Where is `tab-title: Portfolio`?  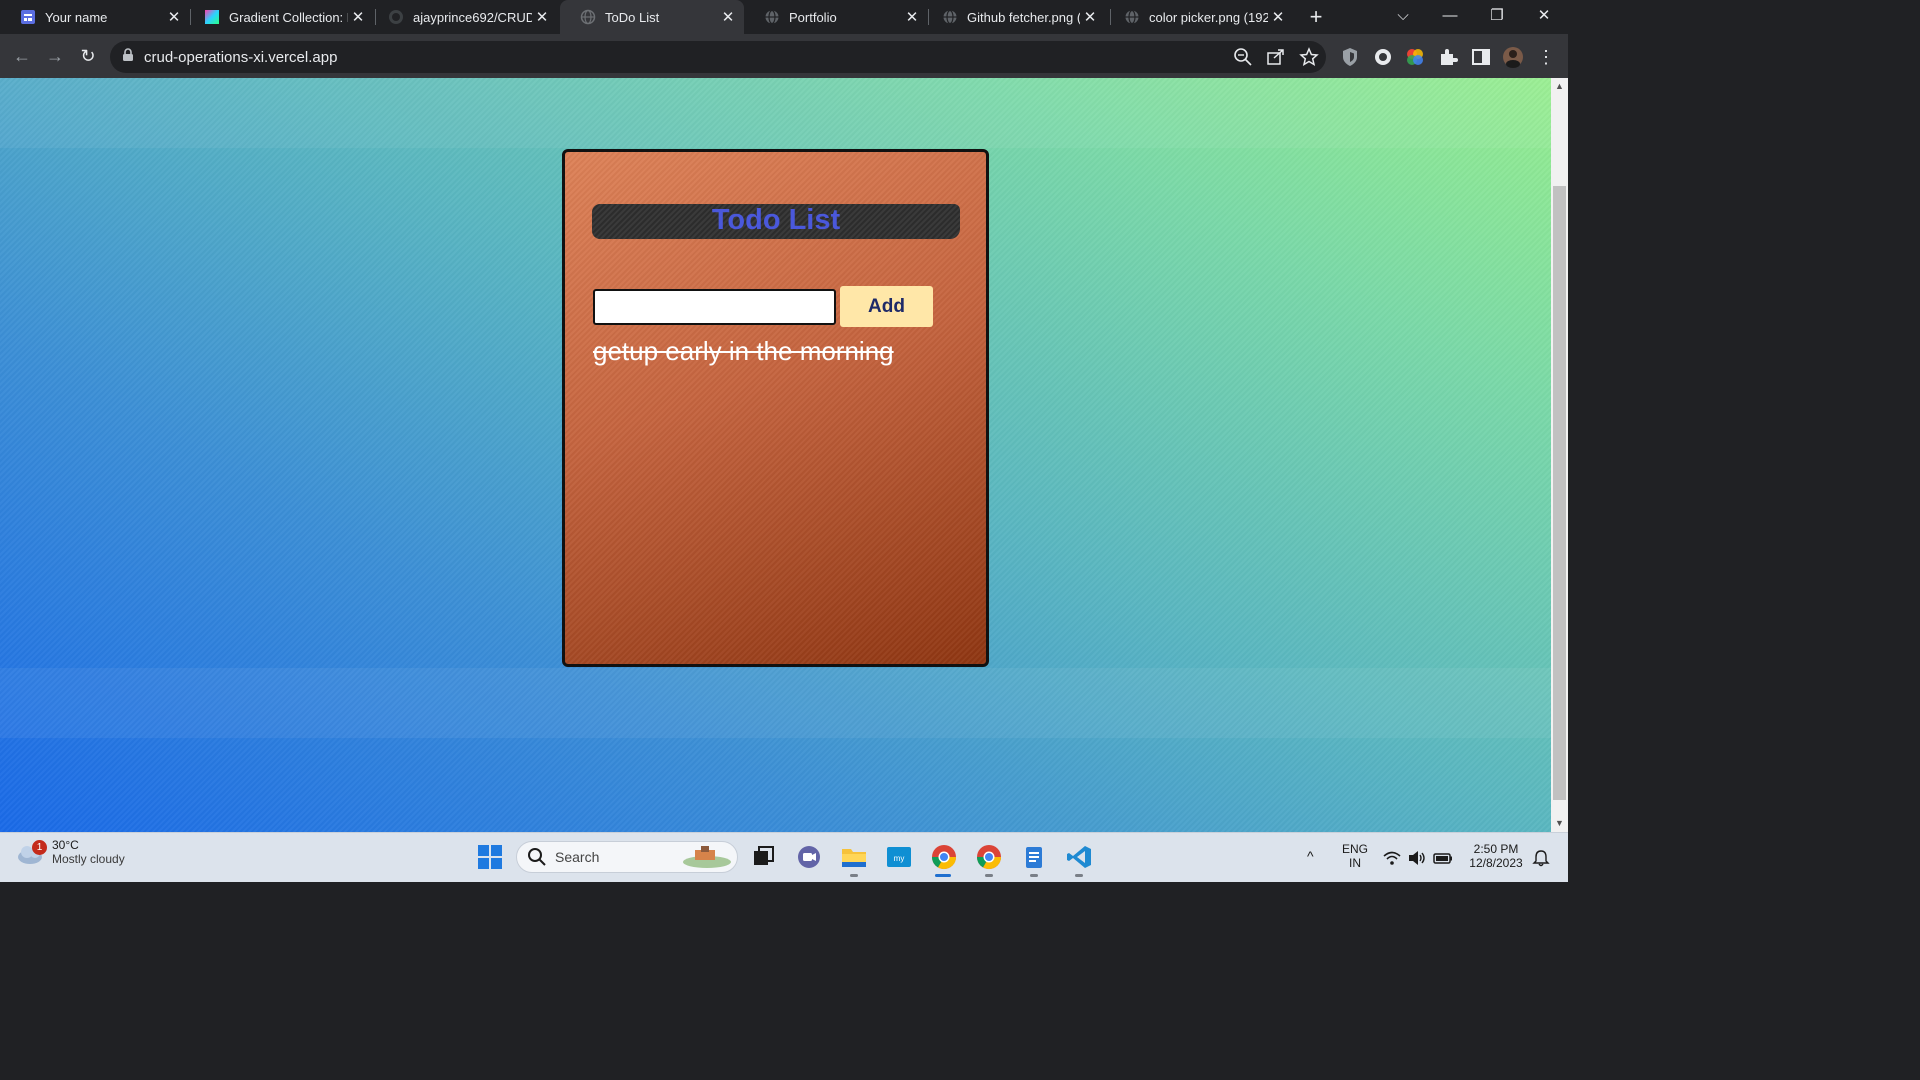 tab-title: Portfolio is located at coordinates (813, 17).